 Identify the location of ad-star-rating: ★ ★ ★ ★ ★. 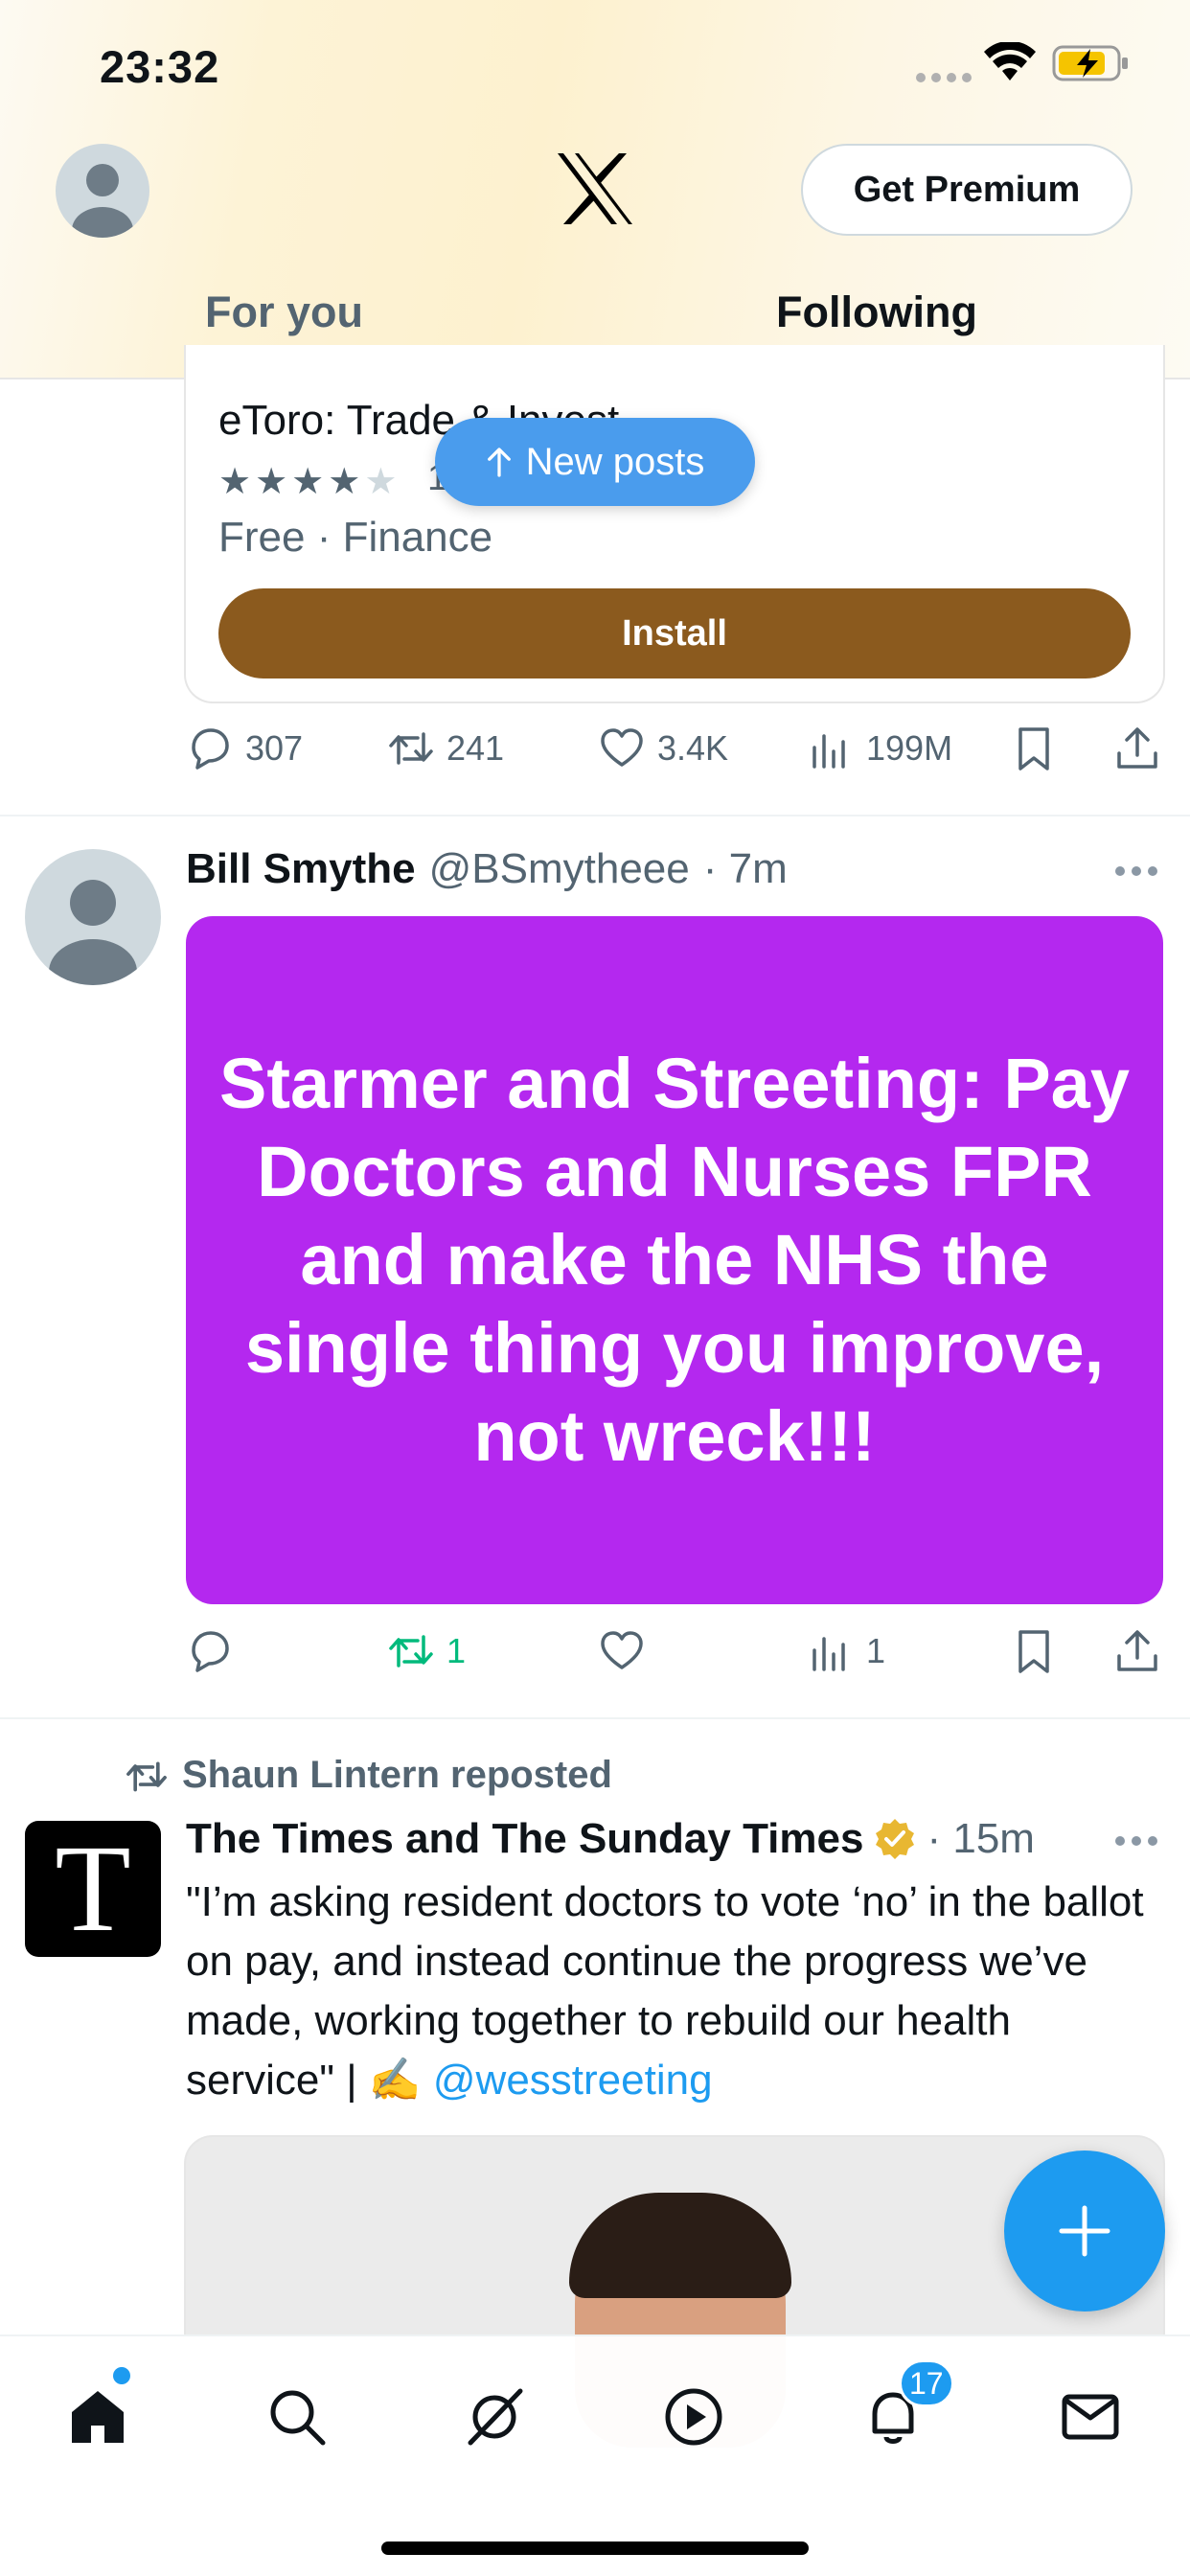
(308, 481).